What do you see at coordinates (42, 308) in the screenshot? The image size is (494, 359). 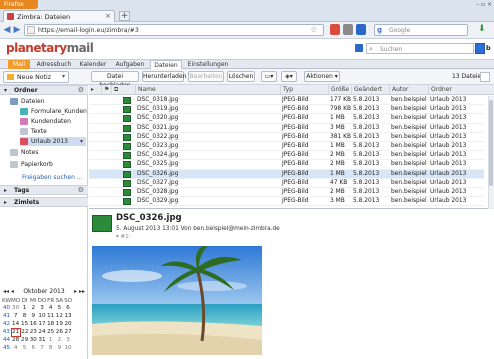 I see `calendar-day: 3` at bounding box center [42, 308].